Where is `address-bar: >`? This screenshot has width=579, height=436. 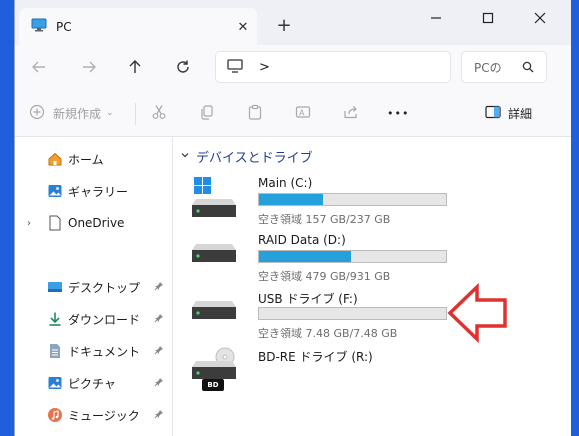
address-bar: > is located at coordinates (333, 67).